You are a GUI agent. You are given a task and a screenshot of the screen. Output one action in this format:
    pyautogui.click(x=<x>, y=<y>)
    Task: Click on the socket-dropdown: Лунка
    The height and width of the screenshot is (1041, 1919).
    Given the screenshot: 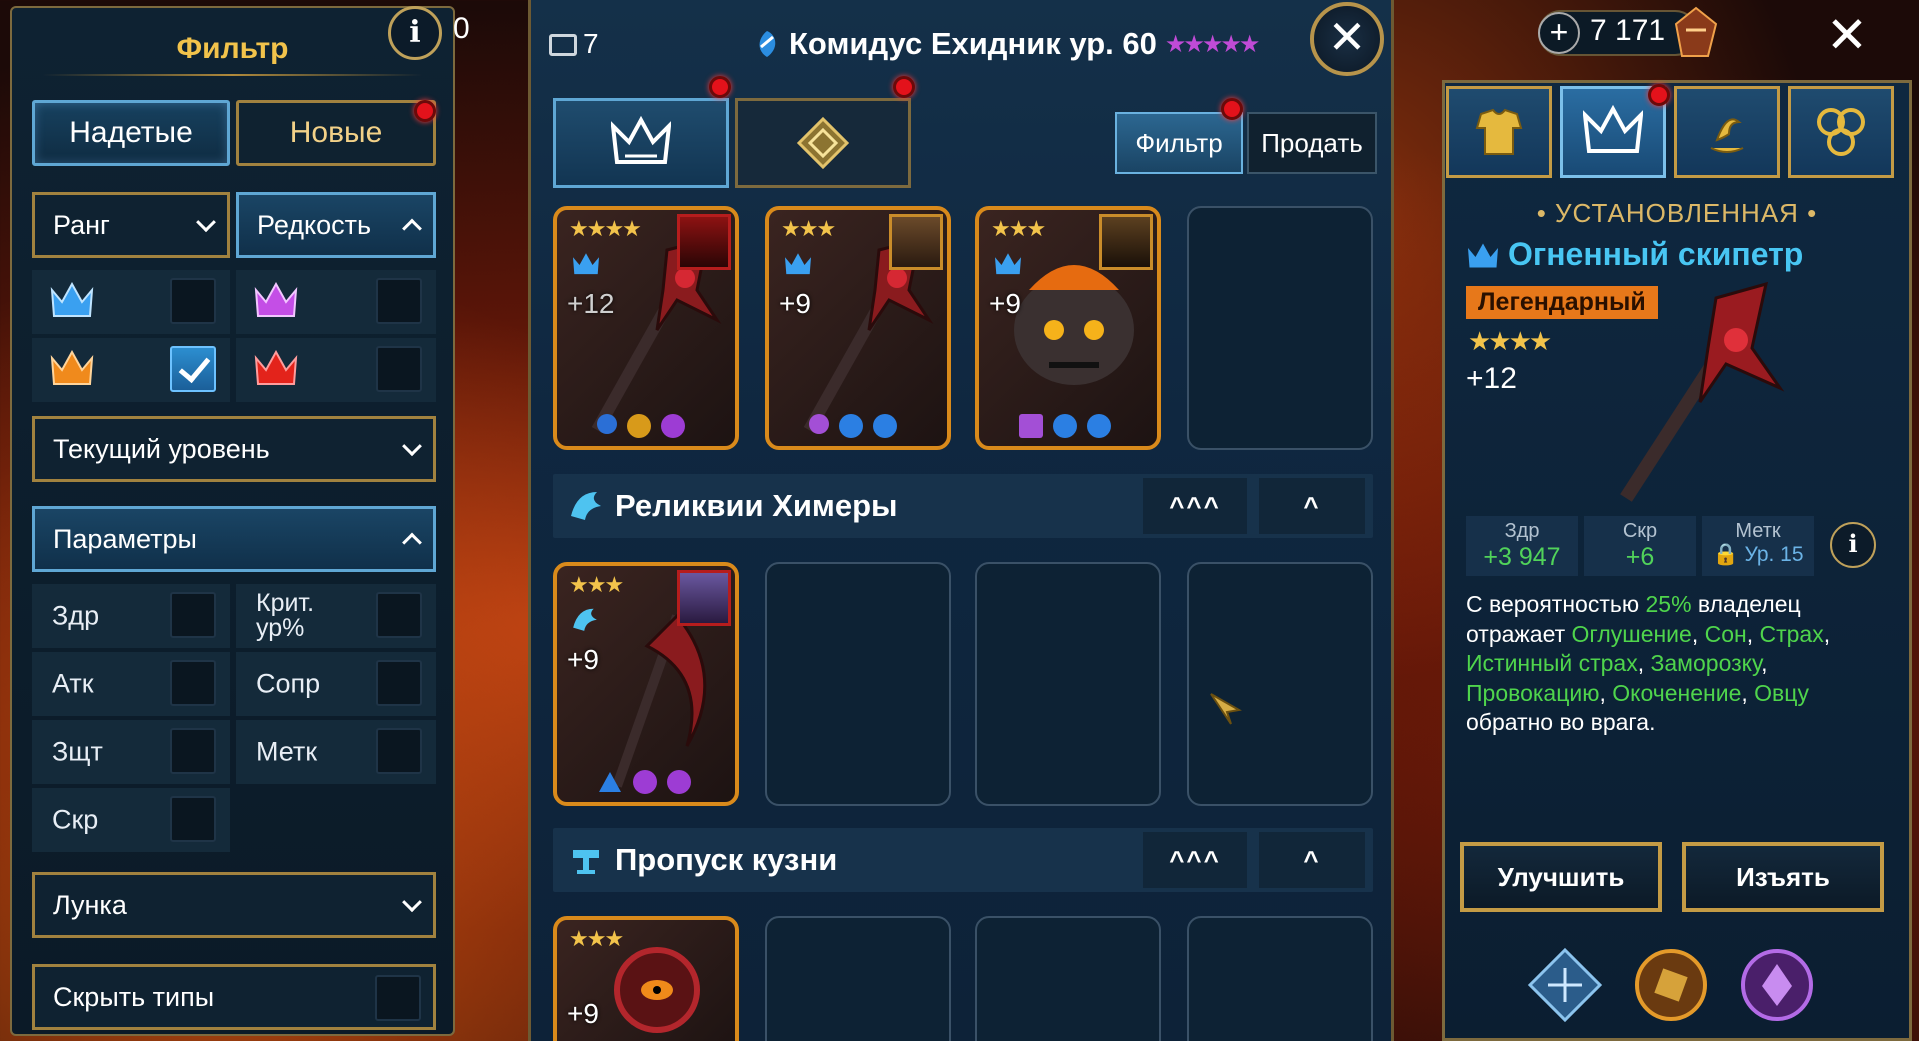 What is the action you would take?
    pyautogui.click(x=234, y=905)
    